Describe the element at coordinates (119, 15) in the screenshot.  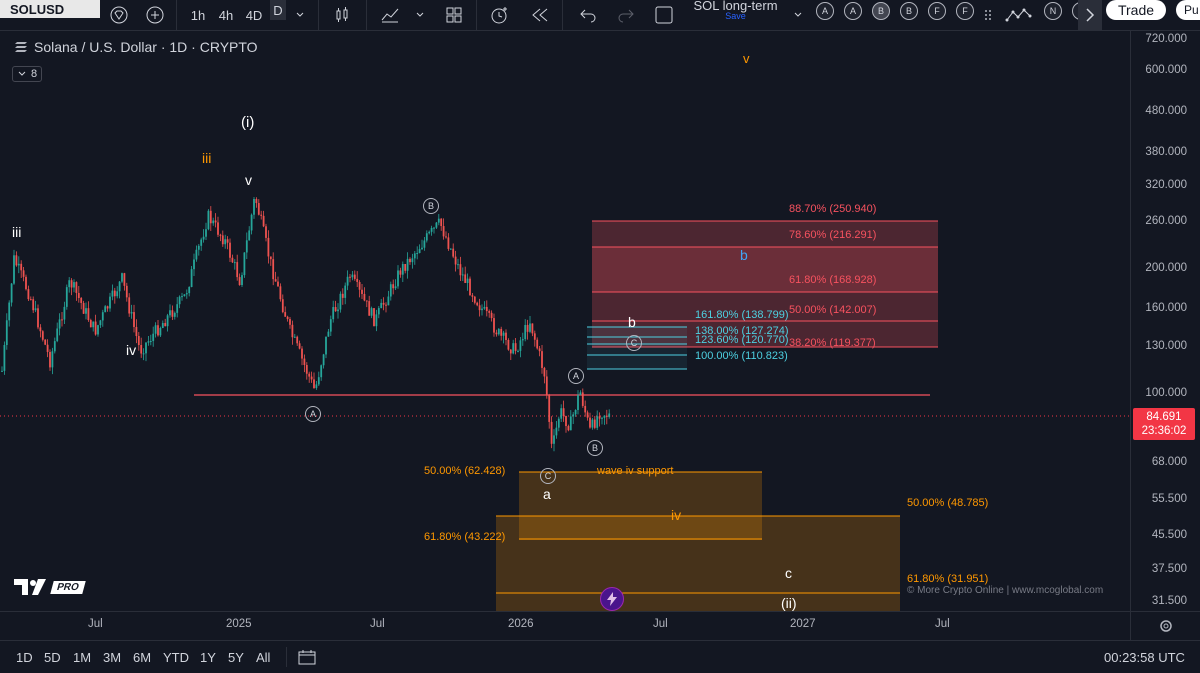
I see `watchlist-diamond-icon` at that location.